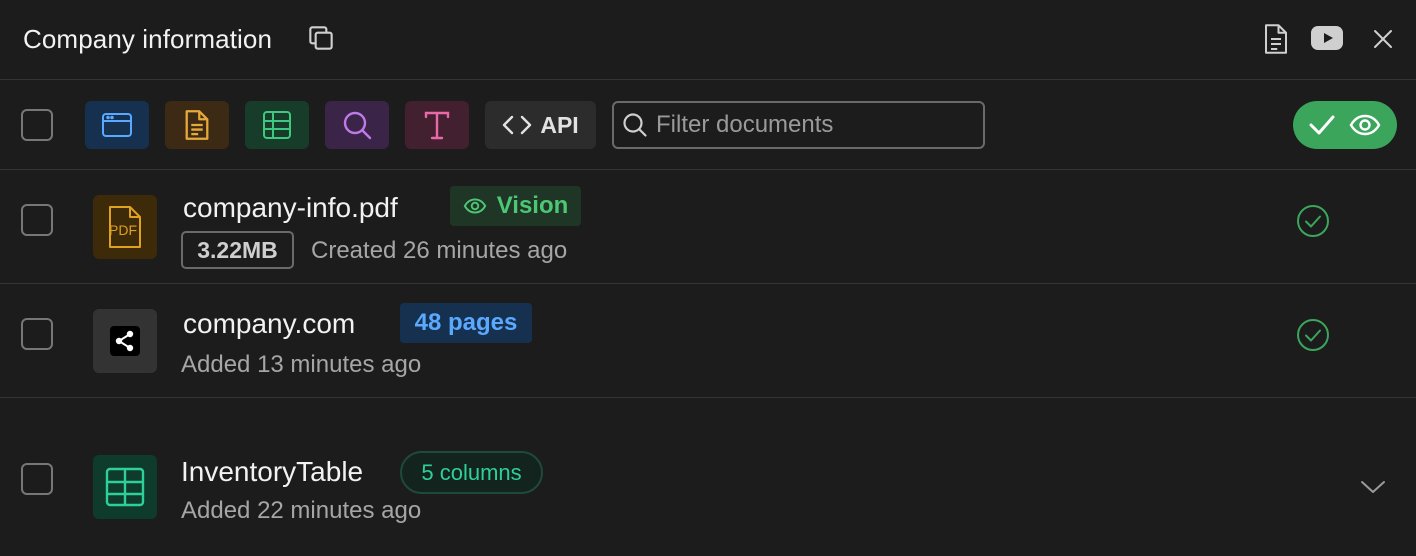 The width and height of the screenshot is (1416, 556). Describe the element at coordinates (439, 250) in the screenshot. I see `created-time: Created 26 minutes ago` at that location.